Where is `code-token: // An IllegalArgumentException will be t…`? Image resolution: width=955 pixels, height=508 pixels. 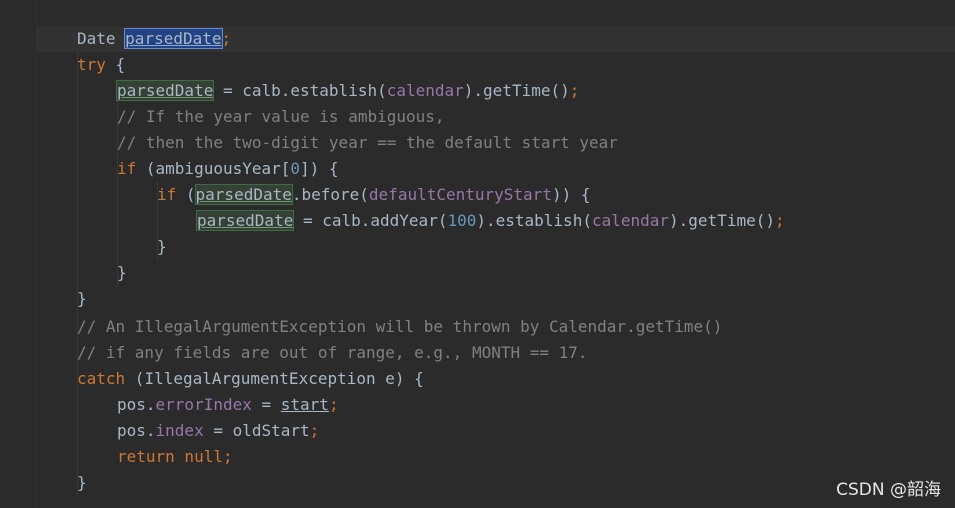 code-token: // An IllegalArgumentException will be t… is located at coordinates (400, 326).